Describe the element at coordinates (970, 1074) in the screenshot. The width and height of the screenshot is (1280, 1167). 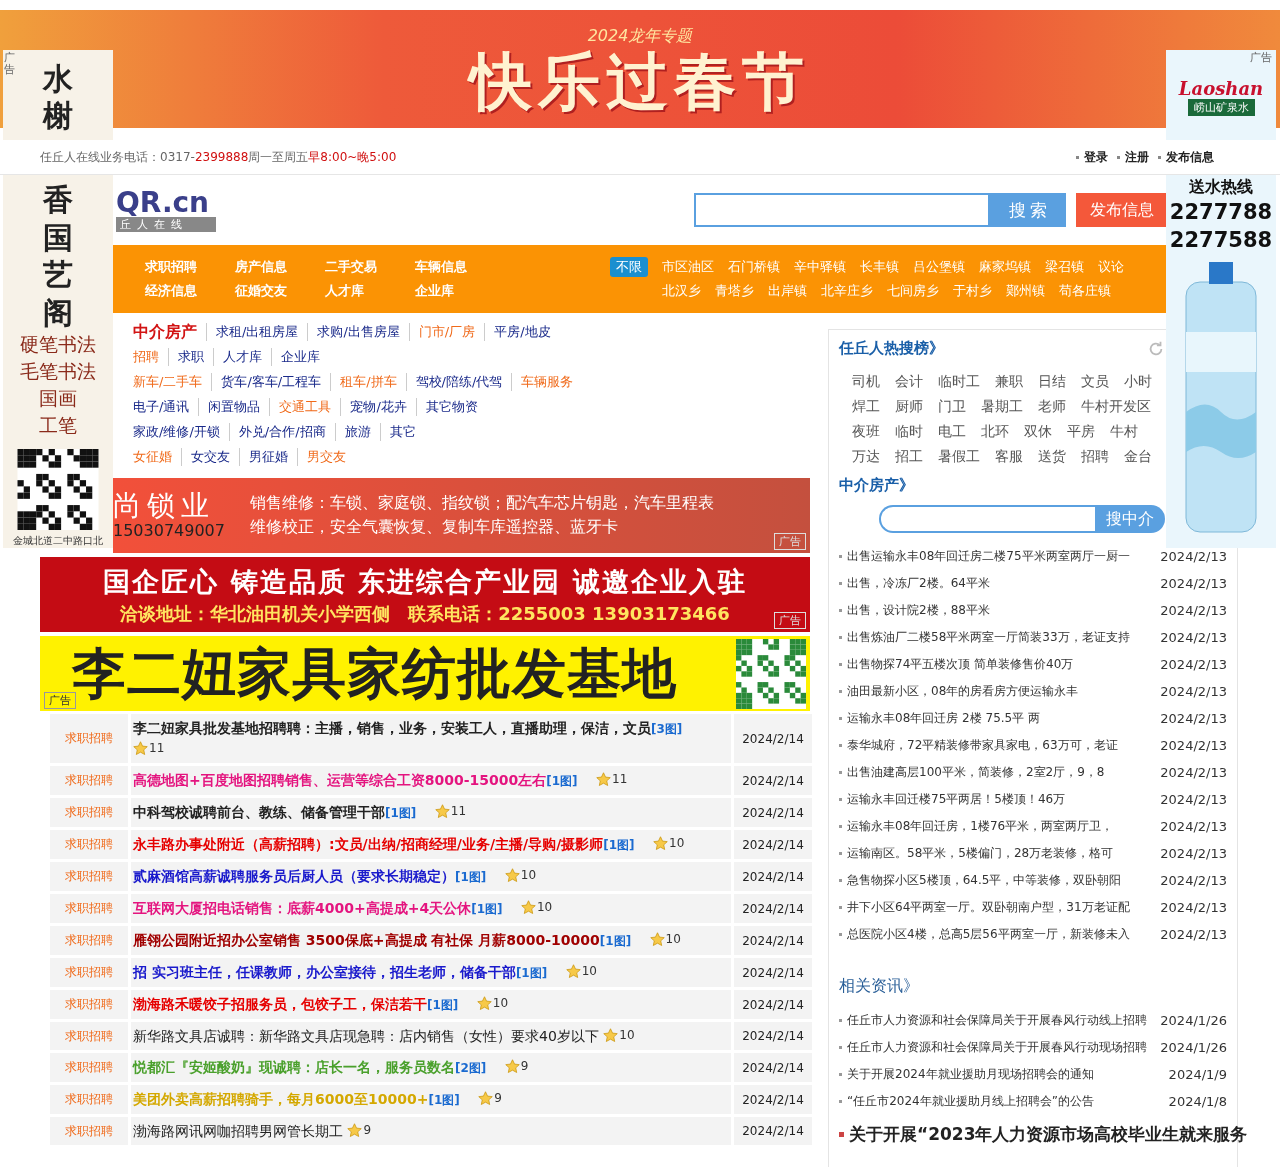
I see `news-link: 关于开展2024年就业援助月现场招聘会的通知` at that location.